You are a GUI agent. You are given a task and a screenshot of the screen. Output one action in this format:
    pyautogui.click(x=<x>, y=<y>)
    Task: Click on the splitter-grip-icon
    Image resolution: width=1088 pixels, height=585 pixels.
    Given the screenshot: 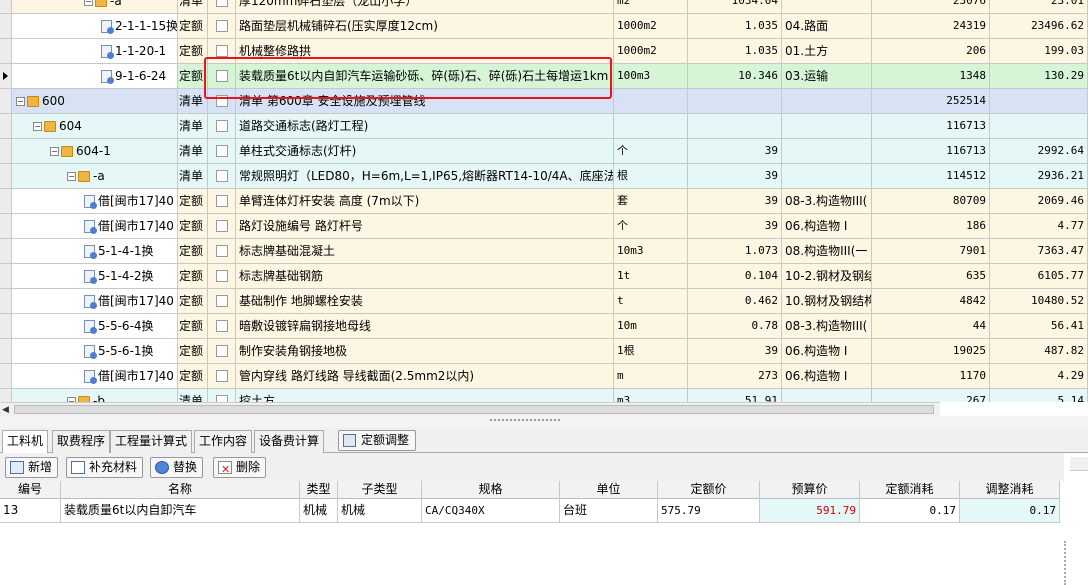 What is the action you would take?
    pyautogui.click(x=525, y=421)
    